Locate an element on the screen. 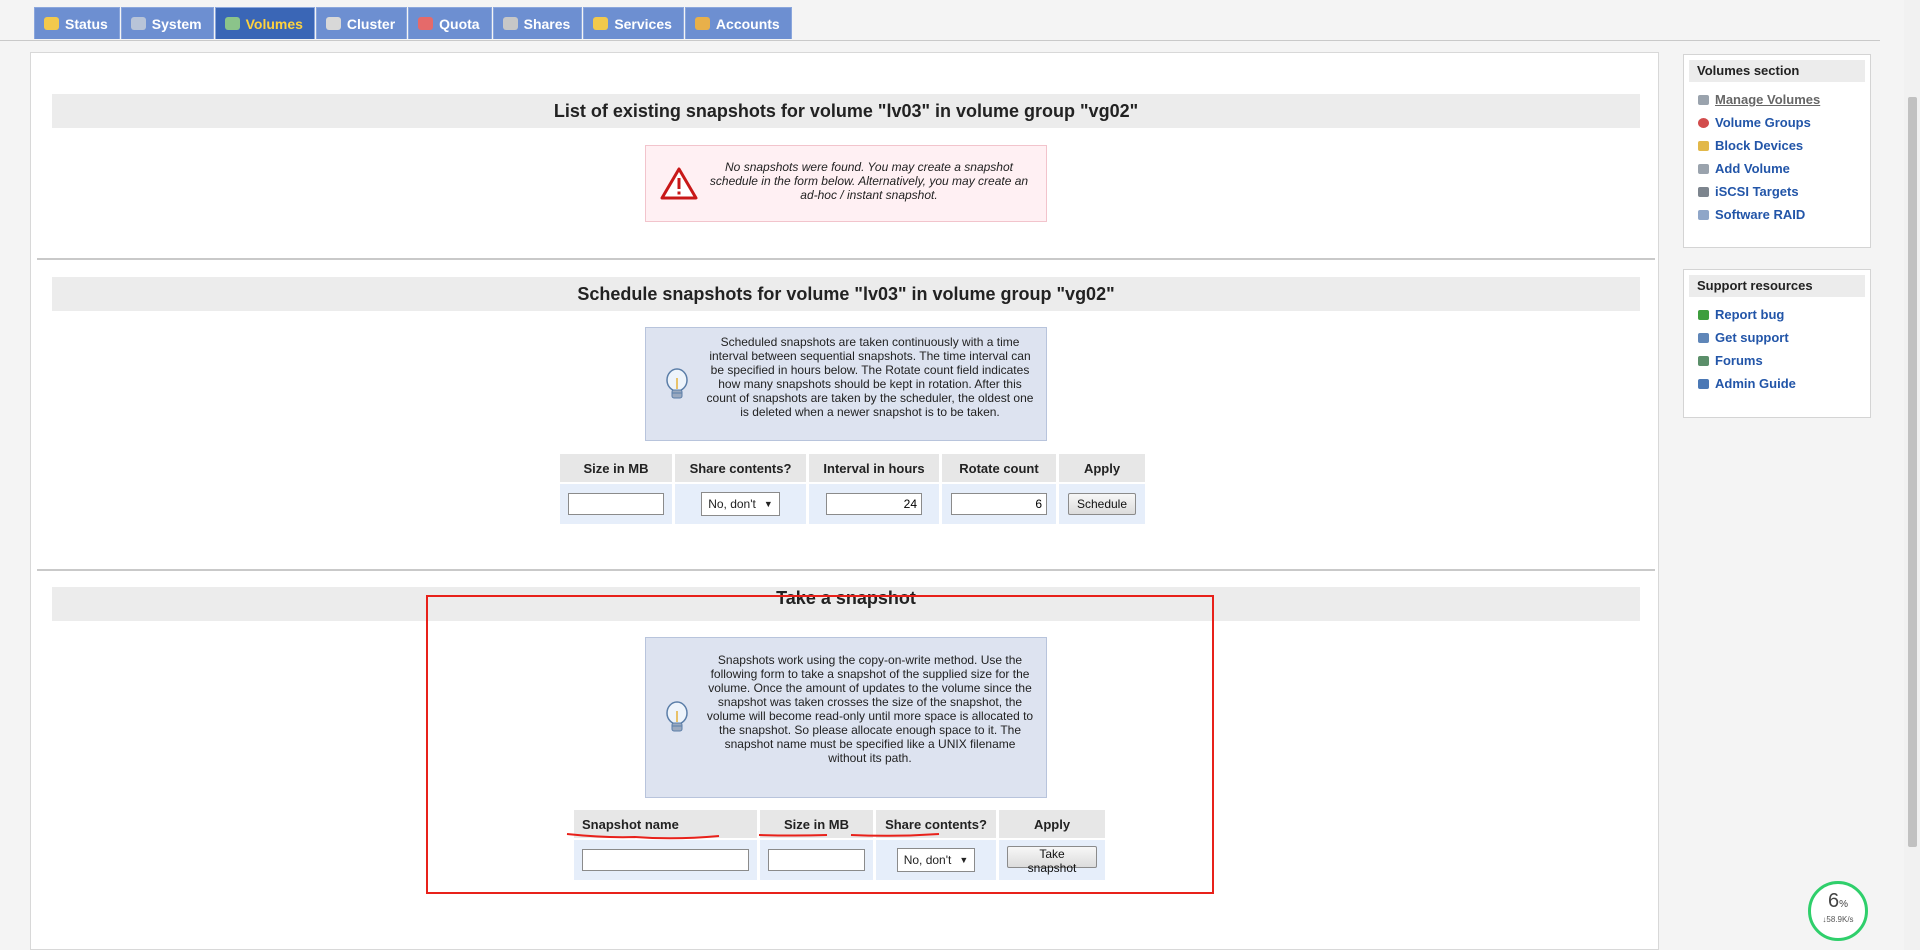 This screenshot has height=950, width=1920. rotate-cell is located at coordinates (999, 504).